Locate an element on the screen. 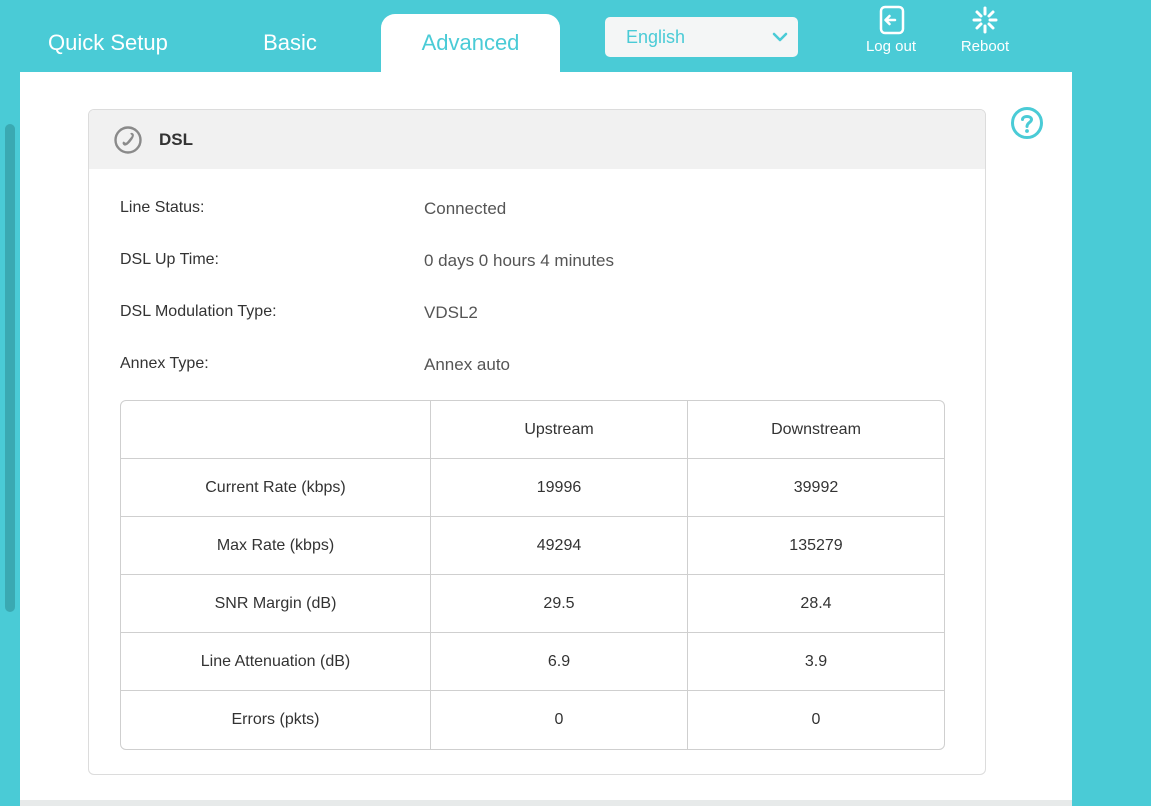  row-label: Current Rate (kbps) is located at coordinates (276, 488).